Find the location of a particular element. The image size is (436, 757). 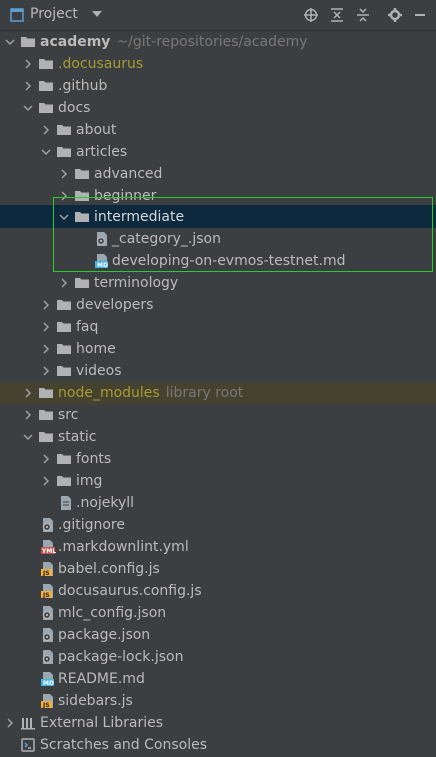

tree-label-videos: videos is located at coordinates (99, 371).